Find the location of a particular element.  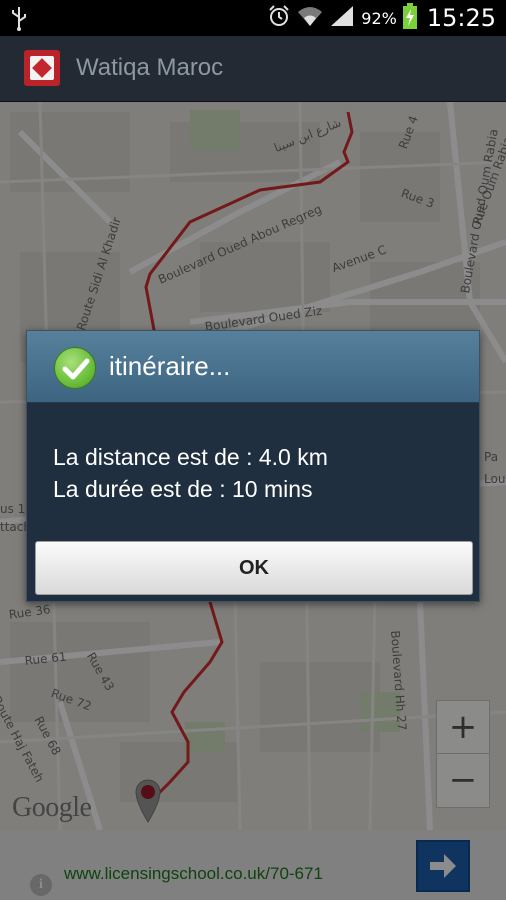

battery-percent: 92% is located at coordinates (379, 18).